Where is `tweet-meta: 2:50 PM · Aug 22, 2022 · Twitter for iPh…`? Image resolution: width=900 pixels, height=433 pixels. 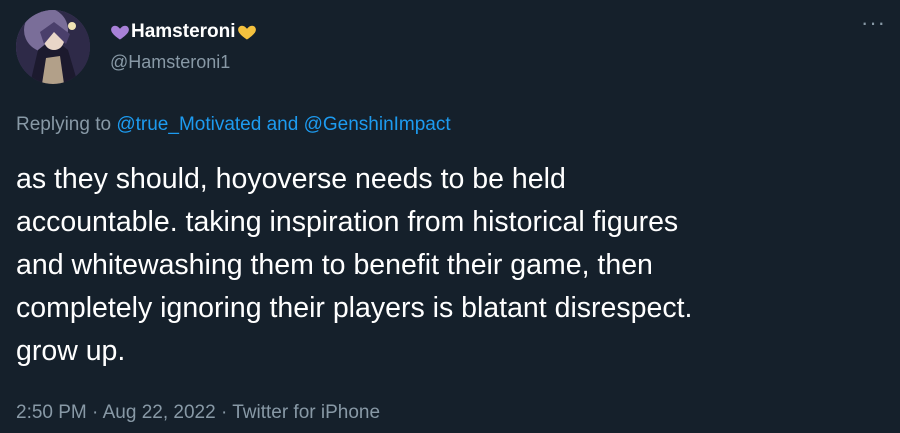
tweet-meta: 2:50 PM · Aug 22, 2022 · Twitter for iPh… is located at coordinates (198, 413).